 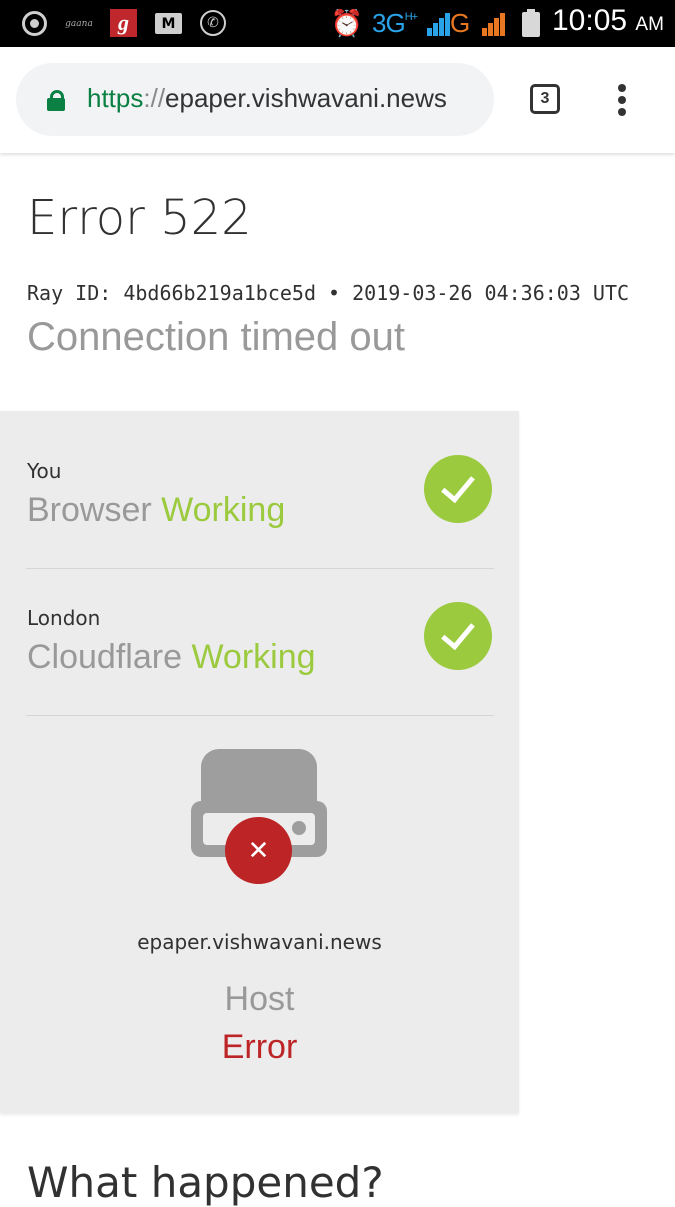 What do you see at coordinates (347, 24) in the screenshot?
I see `alarm-icon: ⏰` at bounding box center [347, 24].